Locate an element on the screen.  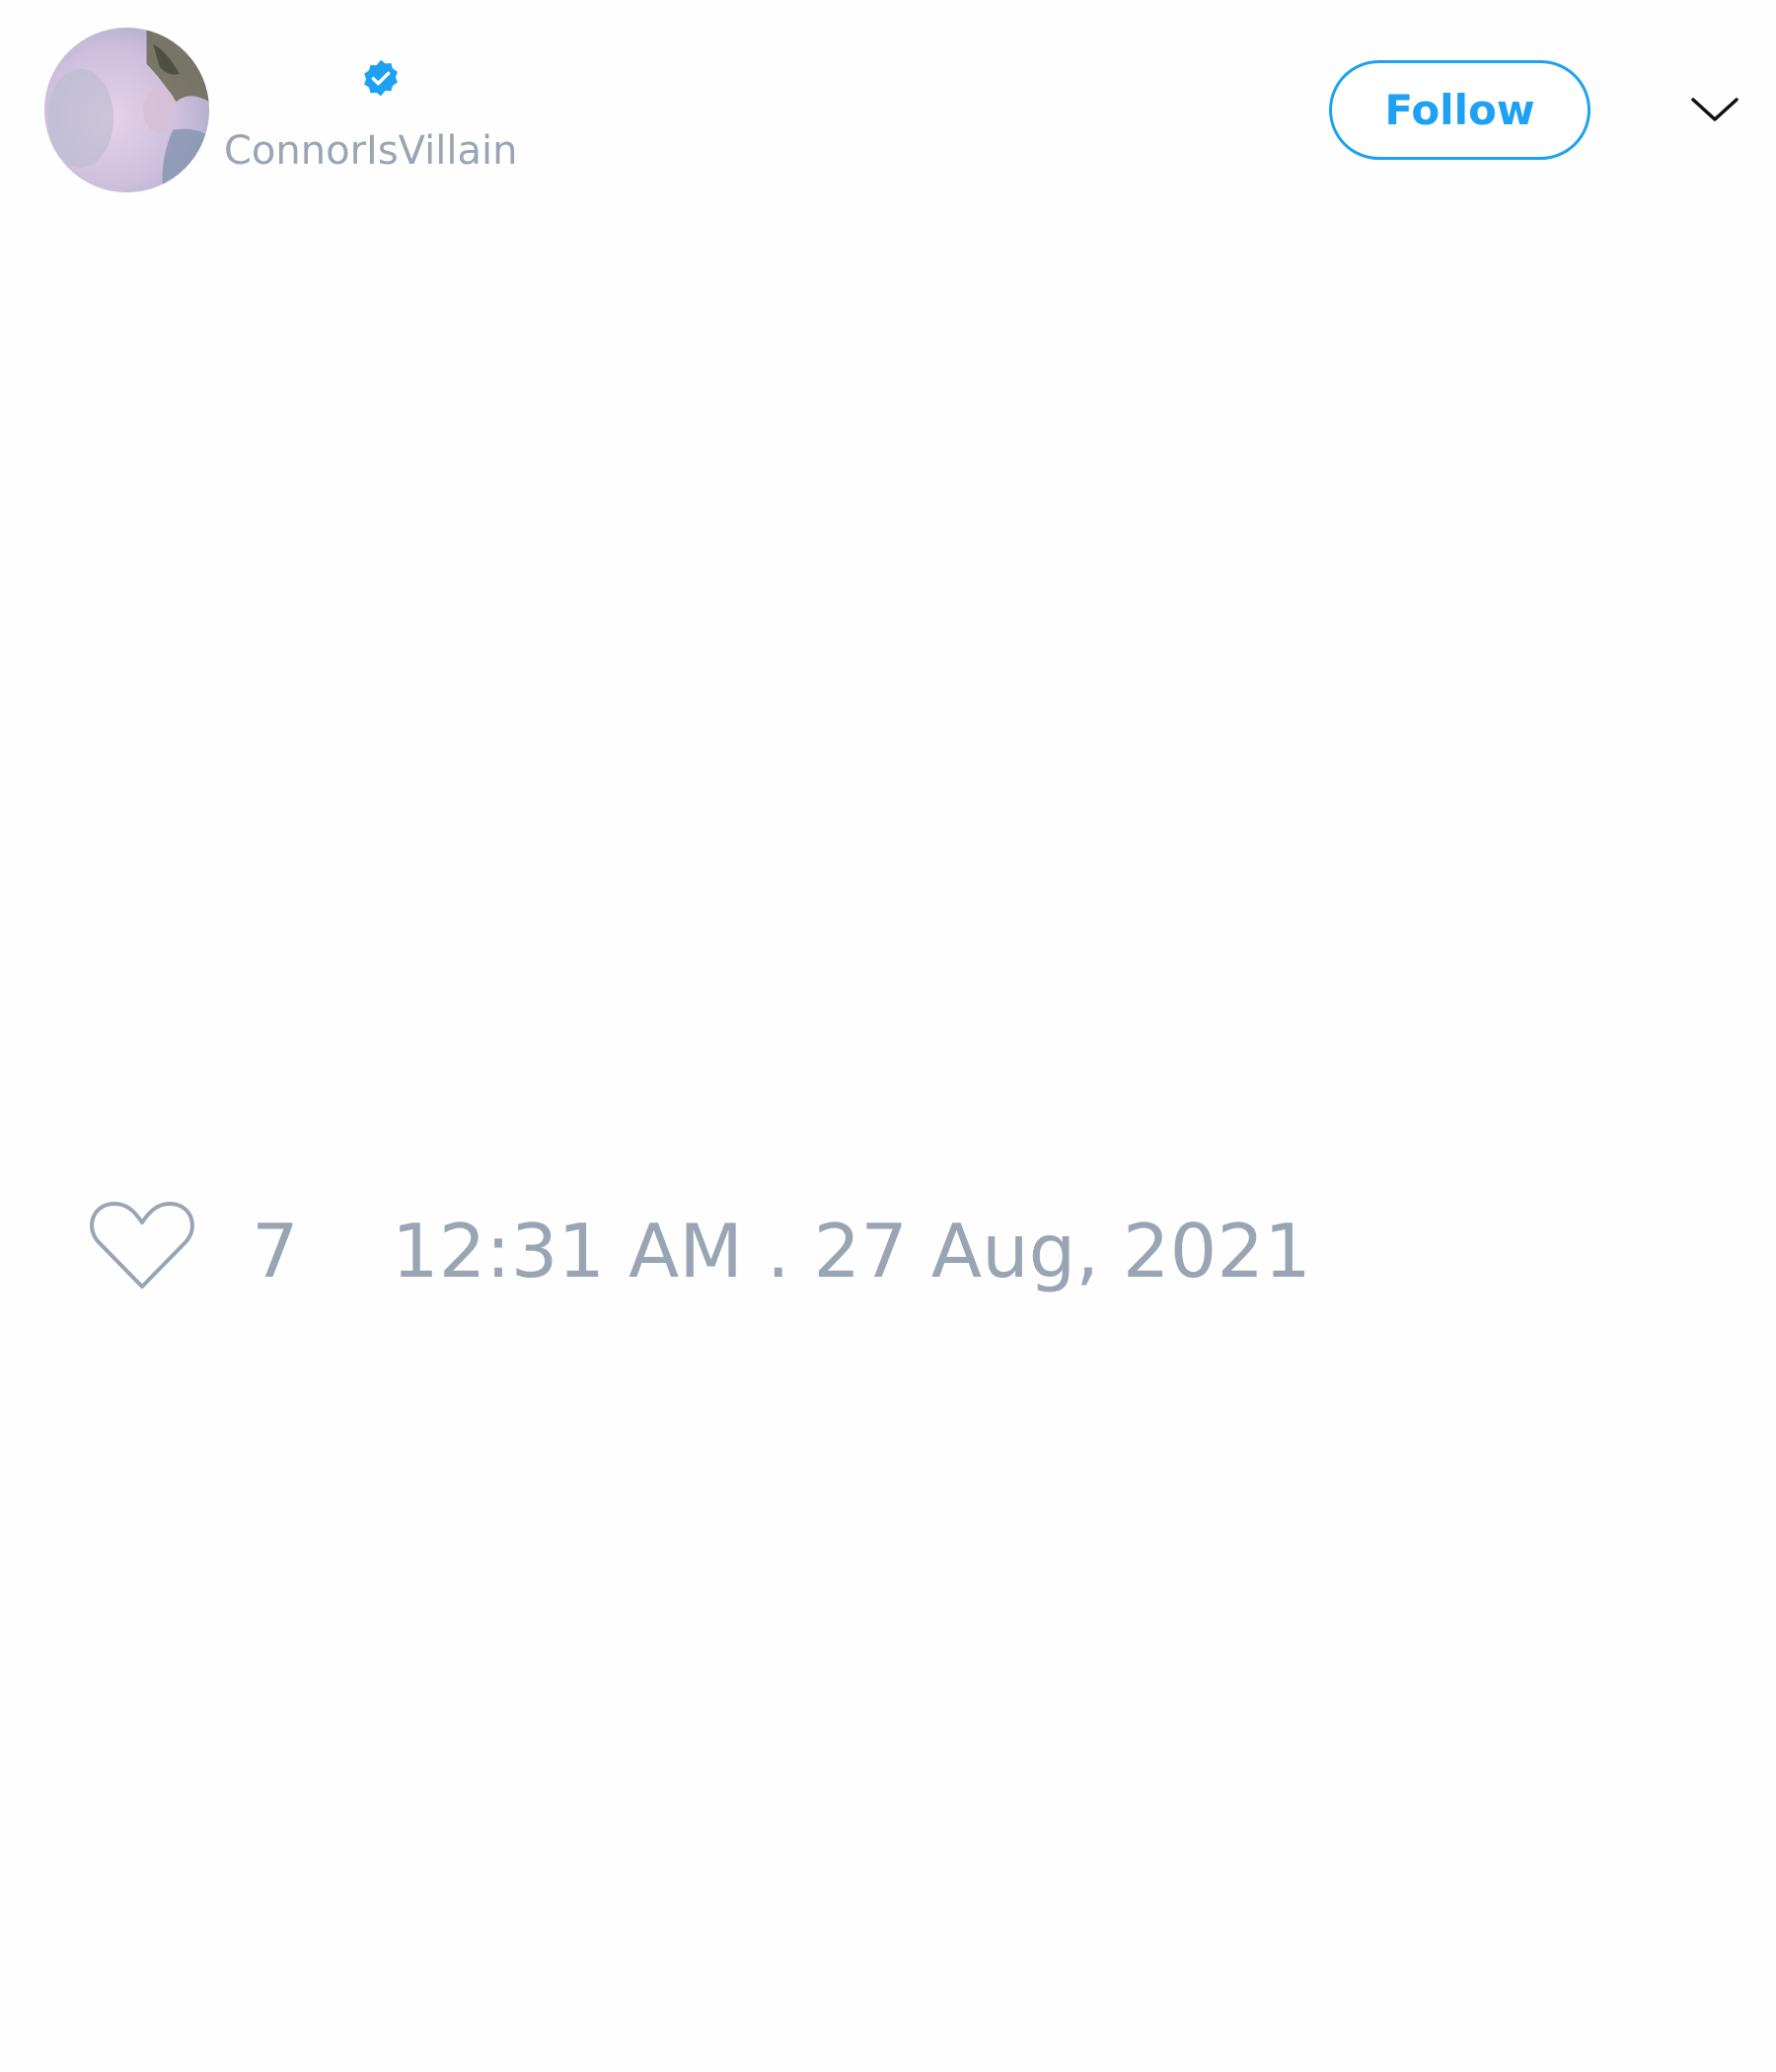
avatar is located at coordinates (127, 110).